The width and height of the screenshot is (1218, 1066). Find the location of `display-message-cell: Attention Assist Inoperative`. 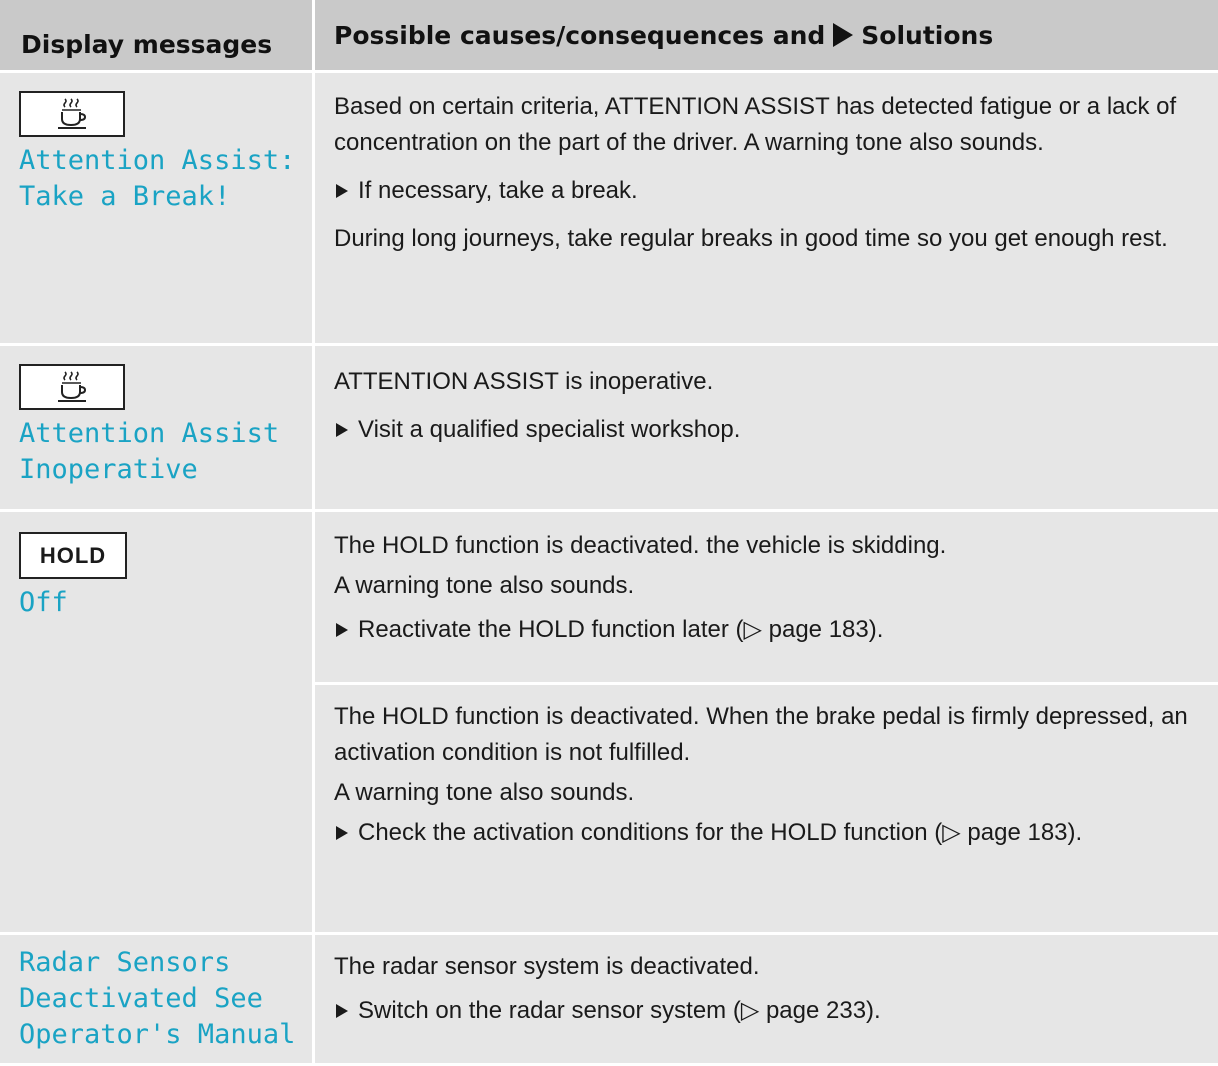

display-message-cell: Attention Assist Inoperative is located at coordinates (156, 427).